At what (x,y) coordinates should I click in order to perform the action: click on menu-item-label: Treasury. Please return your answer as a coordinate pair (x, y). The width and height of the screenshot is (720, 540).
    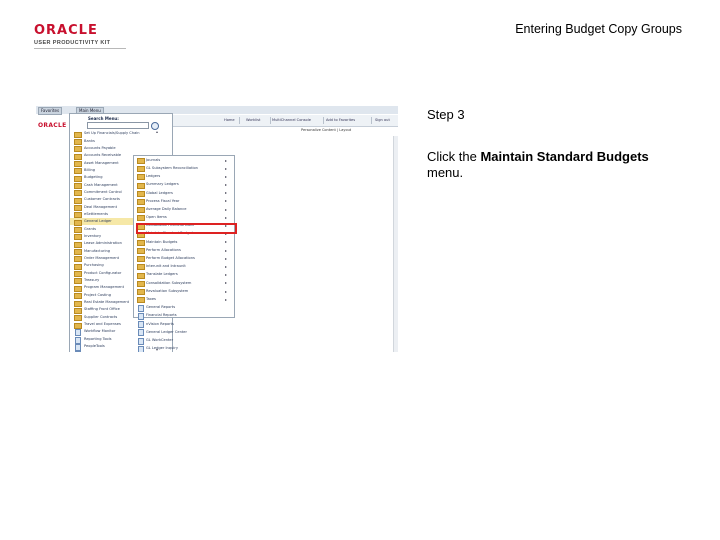
    Looking at the image, I should click on (92, 280).